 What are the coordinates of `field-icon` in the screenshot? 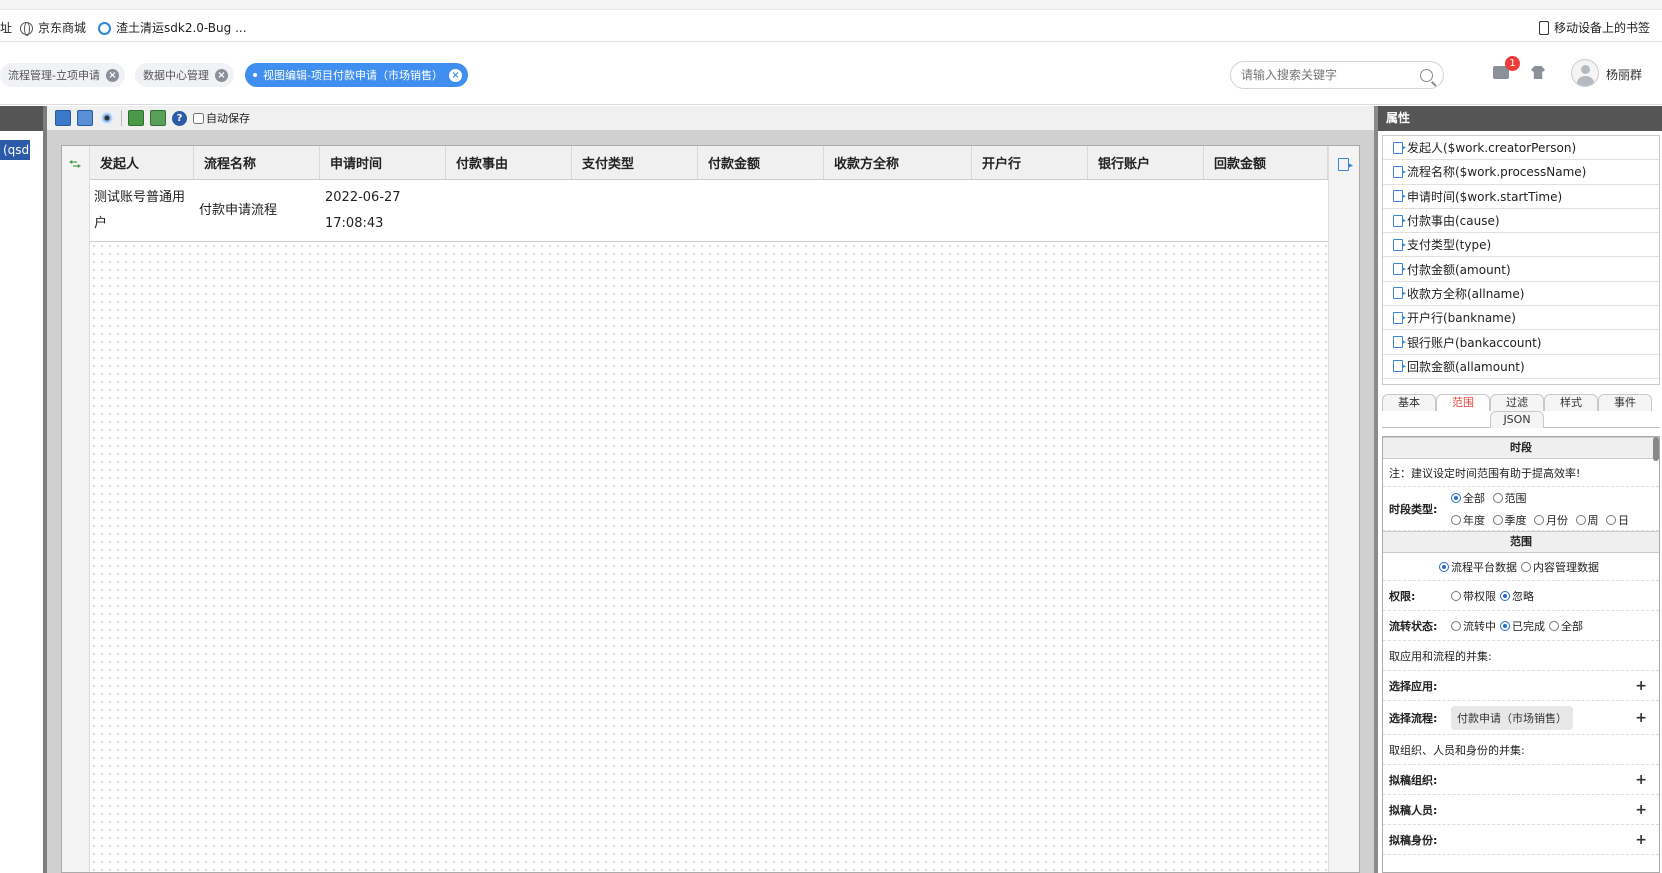 It's located at (1398, 220).